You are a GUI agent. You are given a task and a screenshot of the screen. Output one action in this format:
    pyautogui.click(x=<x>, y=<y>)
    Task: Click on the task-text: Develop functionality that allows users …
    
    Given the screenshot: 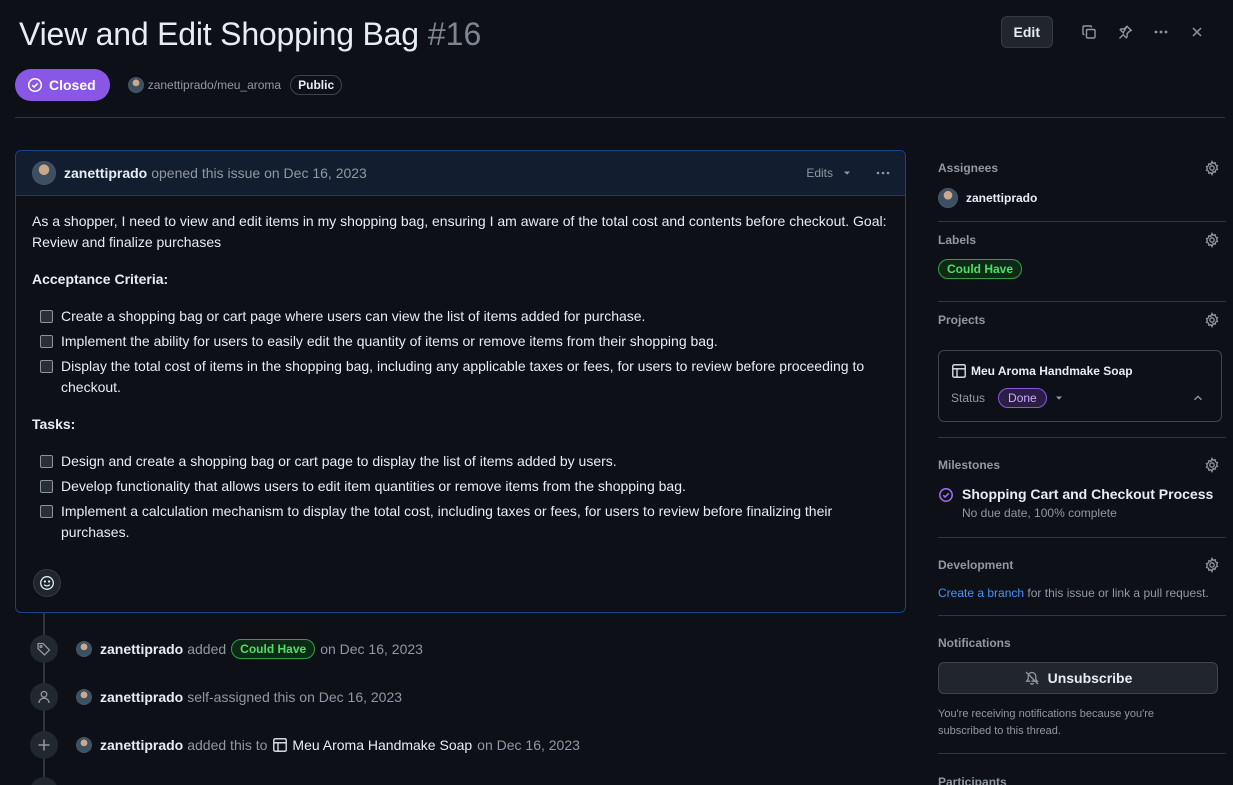 What is the action you would take?
    pyautogui.click(x=373, y=486)
    